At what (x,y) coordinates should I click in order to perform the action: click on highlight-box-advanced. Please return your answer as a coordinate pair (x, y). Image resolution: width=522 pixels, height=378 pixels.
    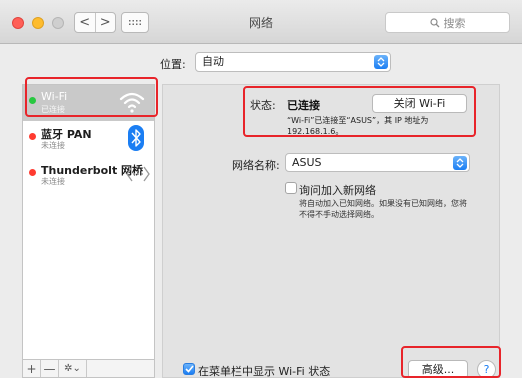
    Looking at the image, I should click on (451, 362).